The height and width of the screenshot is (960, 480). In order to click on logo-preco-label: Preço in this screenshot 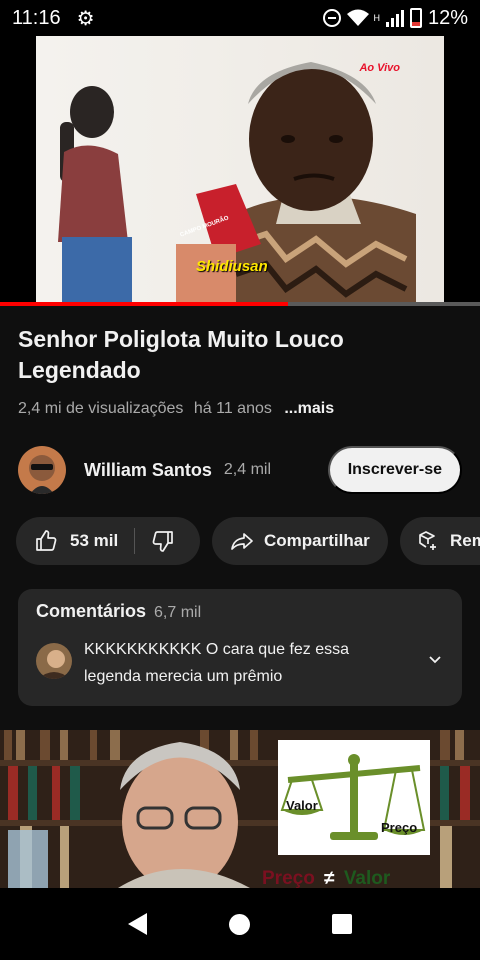, I will do `click(399, 827)`.